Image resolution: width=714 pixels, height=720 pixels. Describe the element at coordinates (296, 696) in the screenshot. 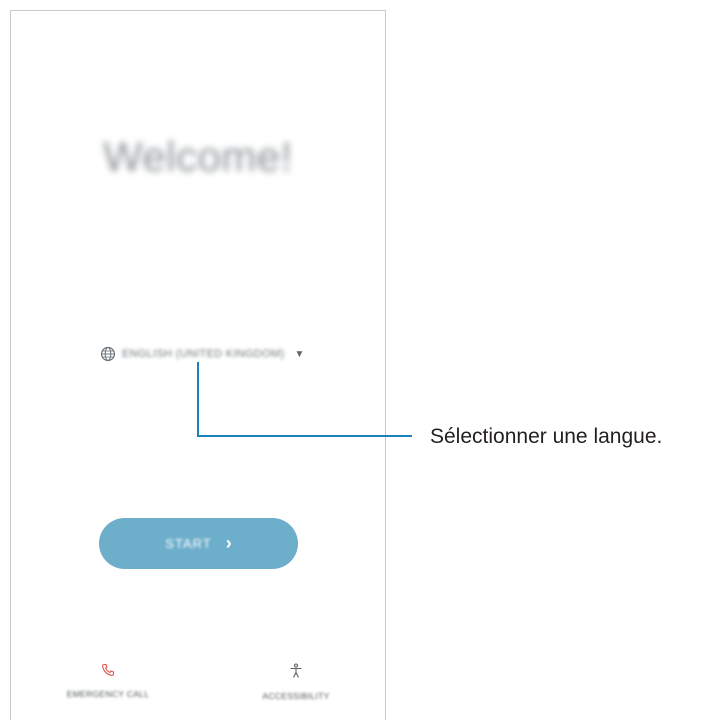

I see `accessibility-label: ACCESSIBILITY` at that location.